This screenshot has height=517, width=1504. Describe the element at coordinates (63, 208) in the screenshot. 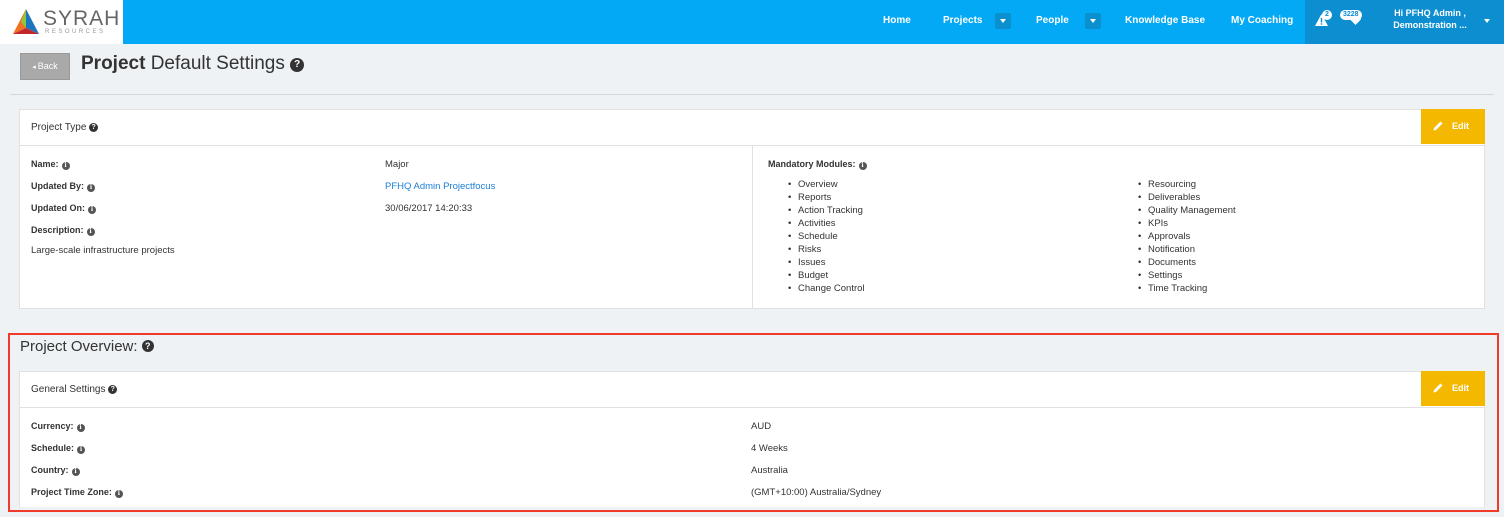

I see `updated-on-label: Updated On: i` at that location.